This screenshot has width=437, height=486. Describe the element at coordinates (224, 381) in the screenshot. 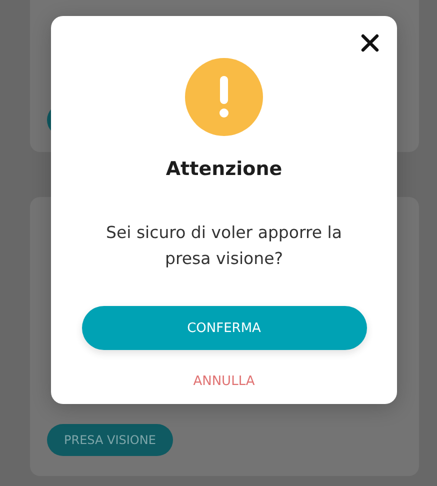

I see `cancel-button: ANNULLA` at that location.